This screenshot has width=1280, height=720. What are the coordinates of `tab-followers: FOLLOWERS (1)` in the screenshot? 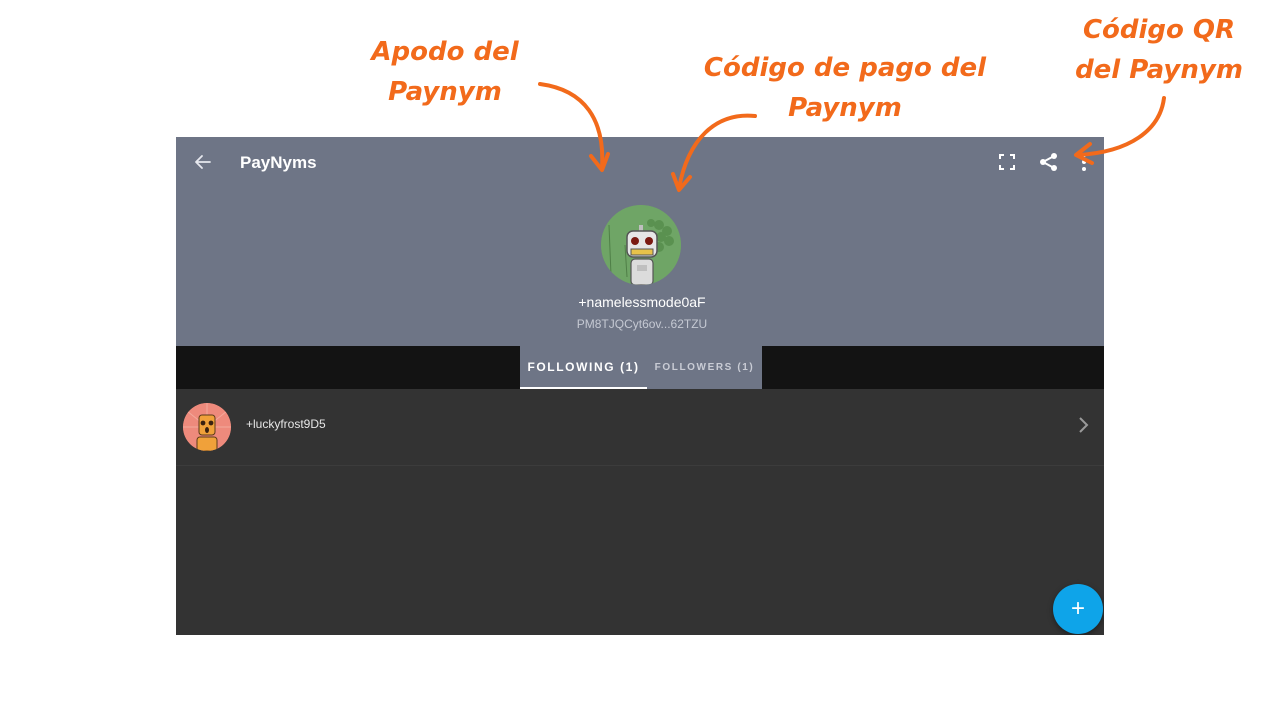 It's located at (704, 367).